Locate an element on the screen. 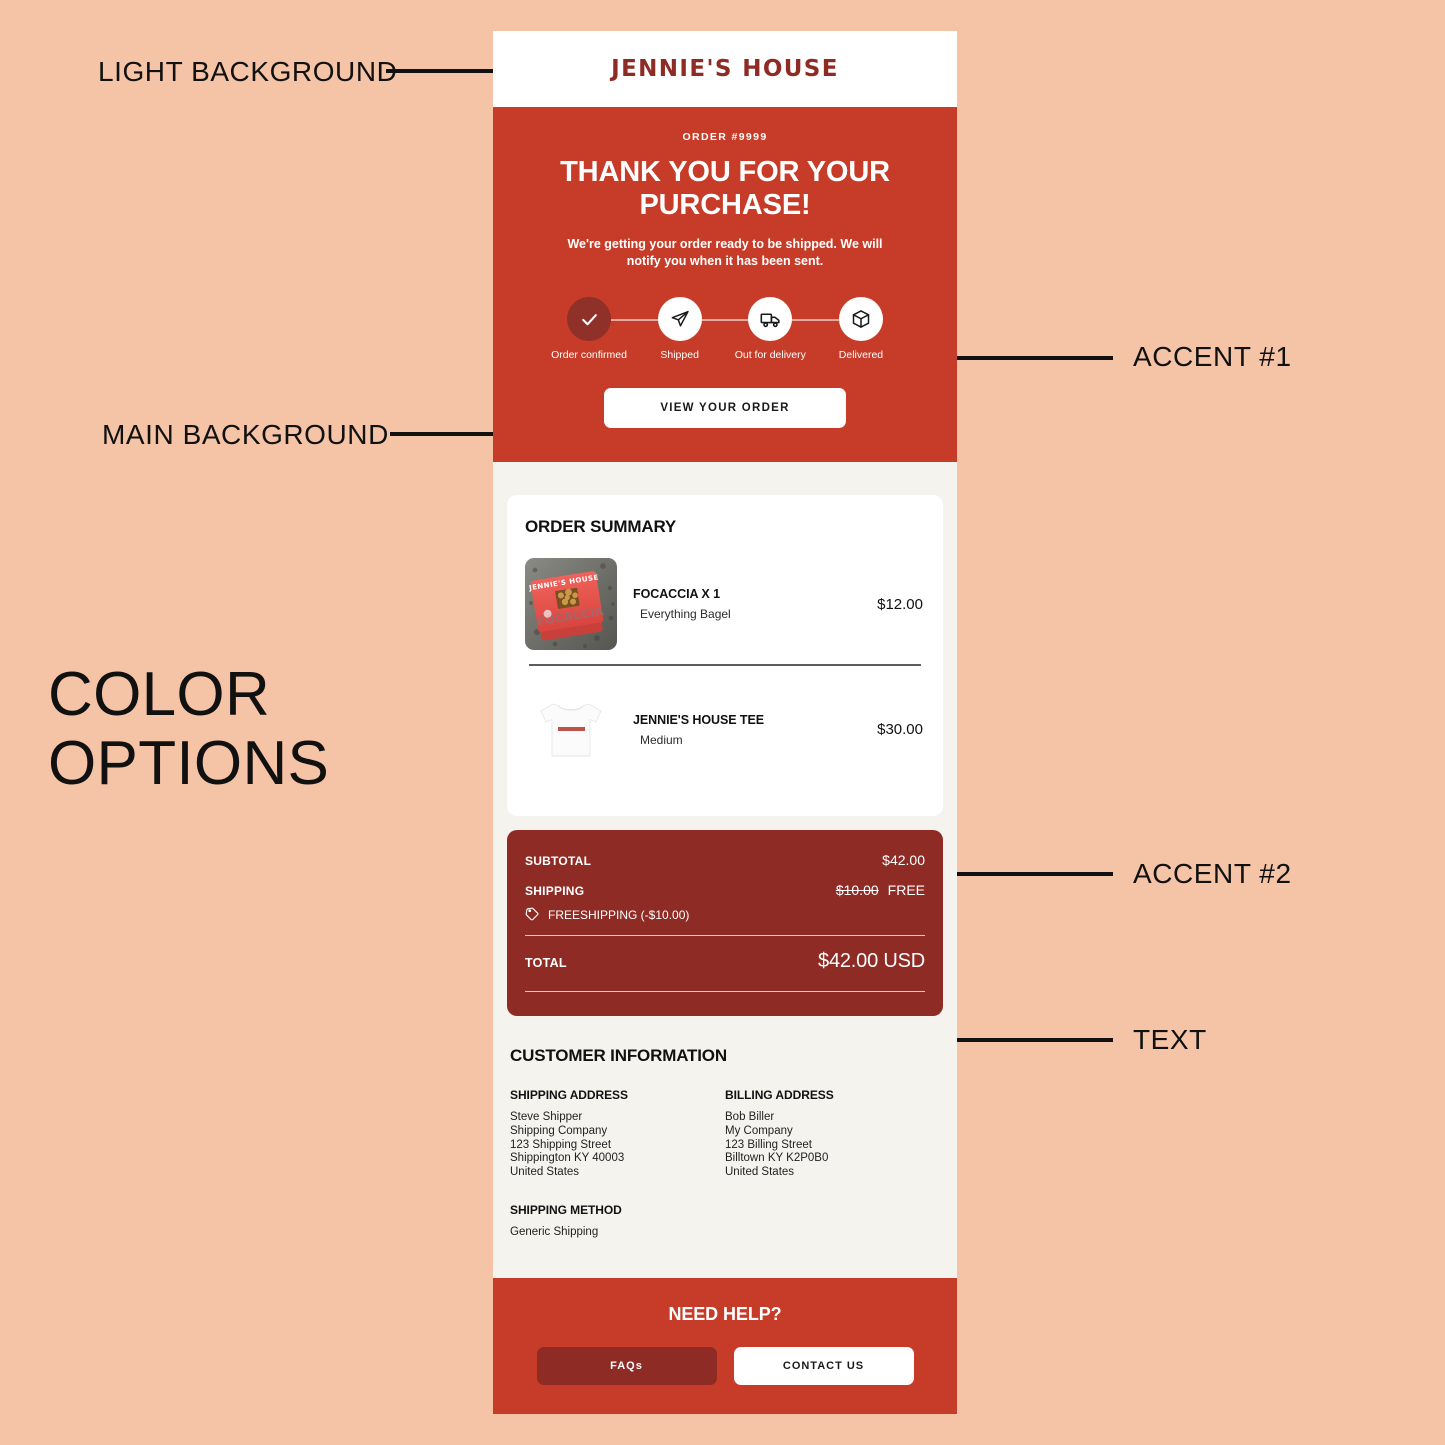  total-label: TOTAL is located at coordinates (546, 962).